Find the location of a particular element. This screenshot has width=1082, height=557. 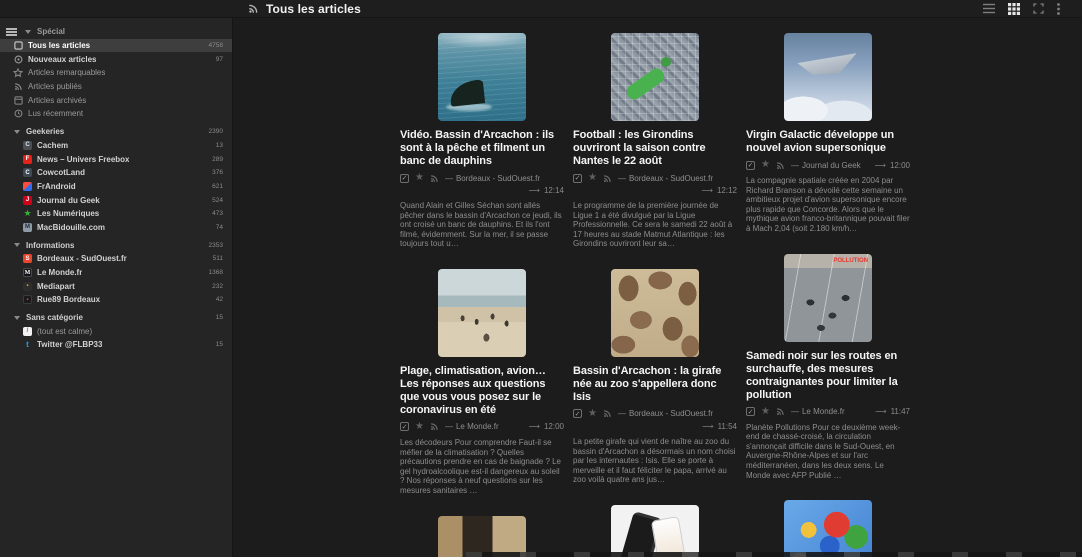

article-thumbnail-hospital-bed is located at coordinates (482, 536).